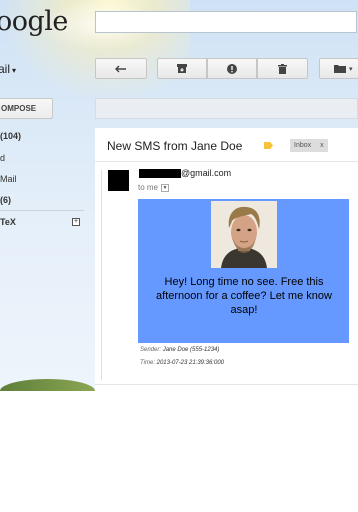 This screenshot has height=512, width=358. What do you see at coordinates (165, 187) in the screenshot?
I see `details-caret-icon: ▼` at bounding box center [165, 187].